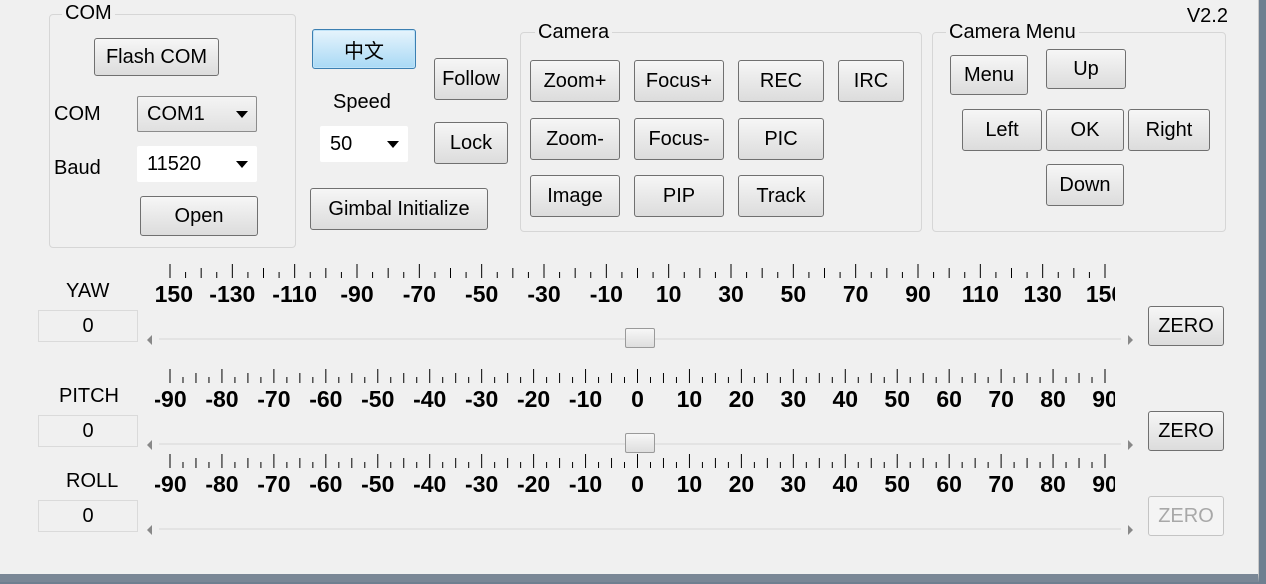 Image resolution: width=1266 pixels, height=584 pixels. What do you see at coordinates (574, 32) in the screenshot?
I see `camera-group-title: Camera` at bounding box center [574, 32].